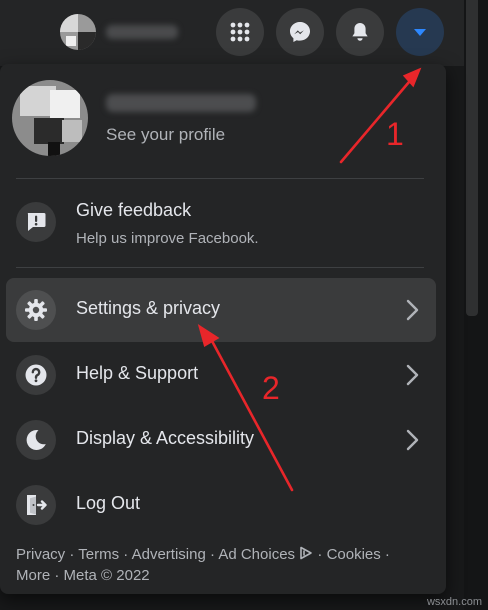  Describe the element at coordinates (98, 554) in the screenshot. I see `footer-terms-link: Terms` at that location.